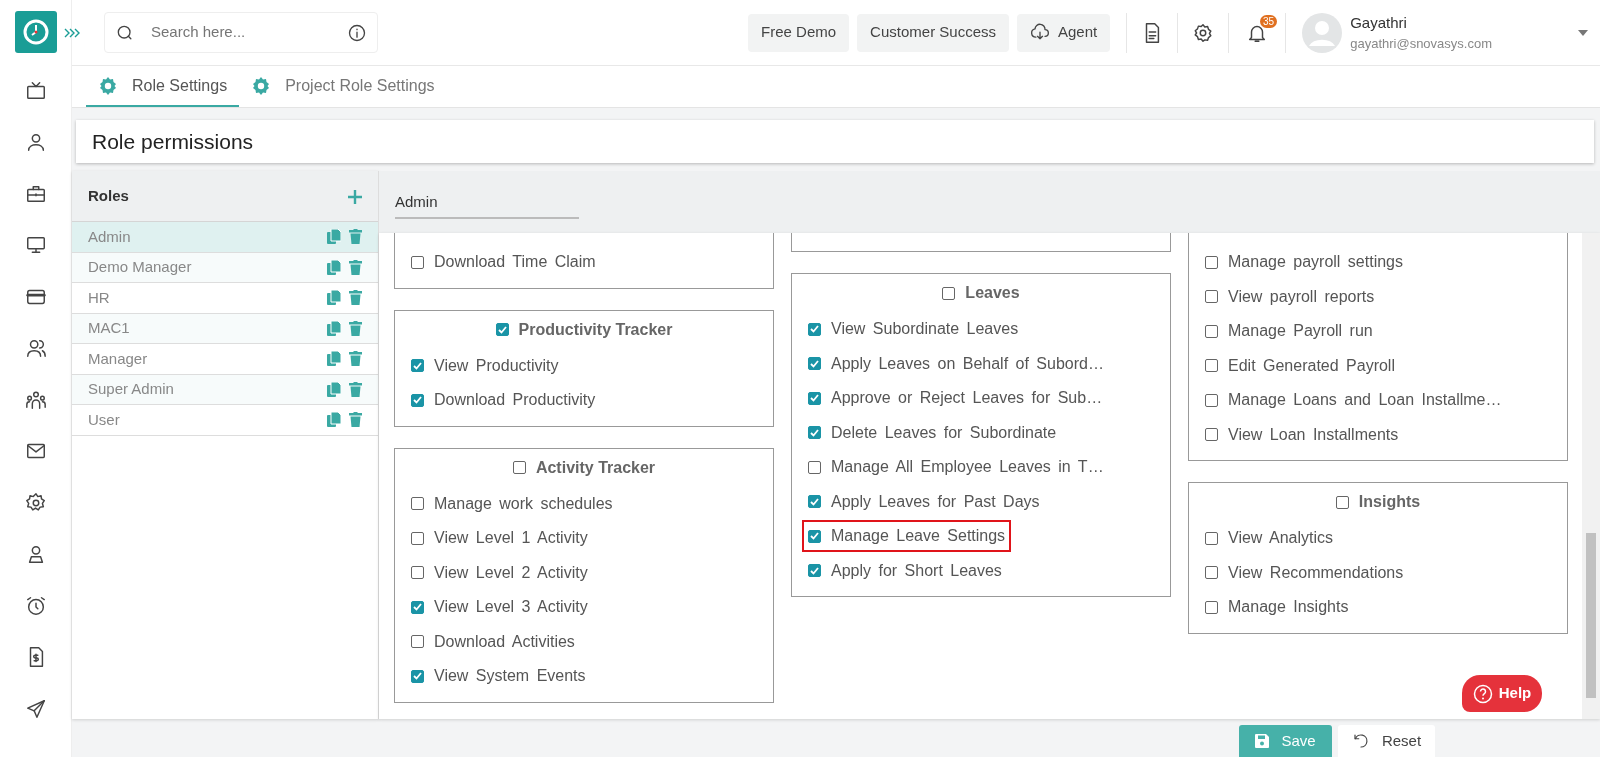 The height and width of the screenshot is (757, 1600). What do you see at coordinates (225, 328) in the screenshot?
I see `role-row: MAC1` at bounding box center [225, 328].